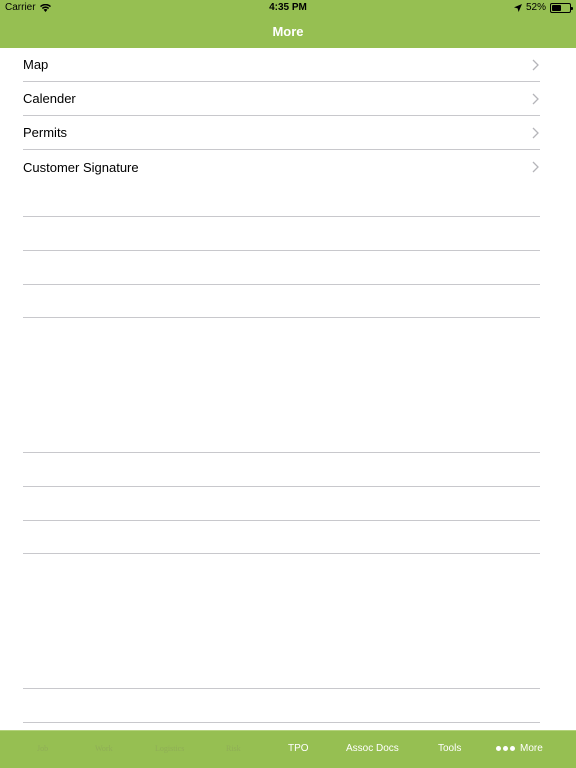 The height and width of the screenshot is (768, 576). Describe the element at coordinates (281, 99) in the screenshot. I see `list-item-calender: Calender` at that location.